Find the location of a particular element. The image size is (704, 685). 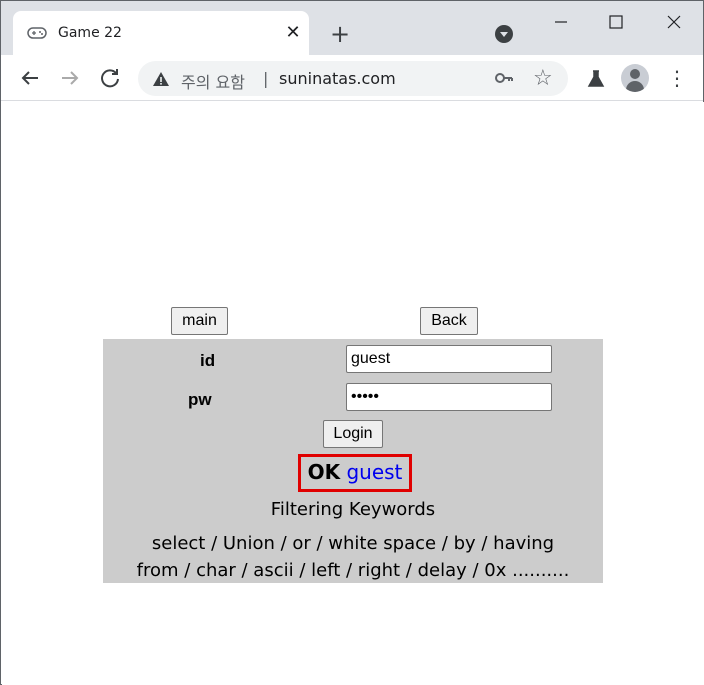

url-text: suninatas.com is located at coordinates (337, 78).